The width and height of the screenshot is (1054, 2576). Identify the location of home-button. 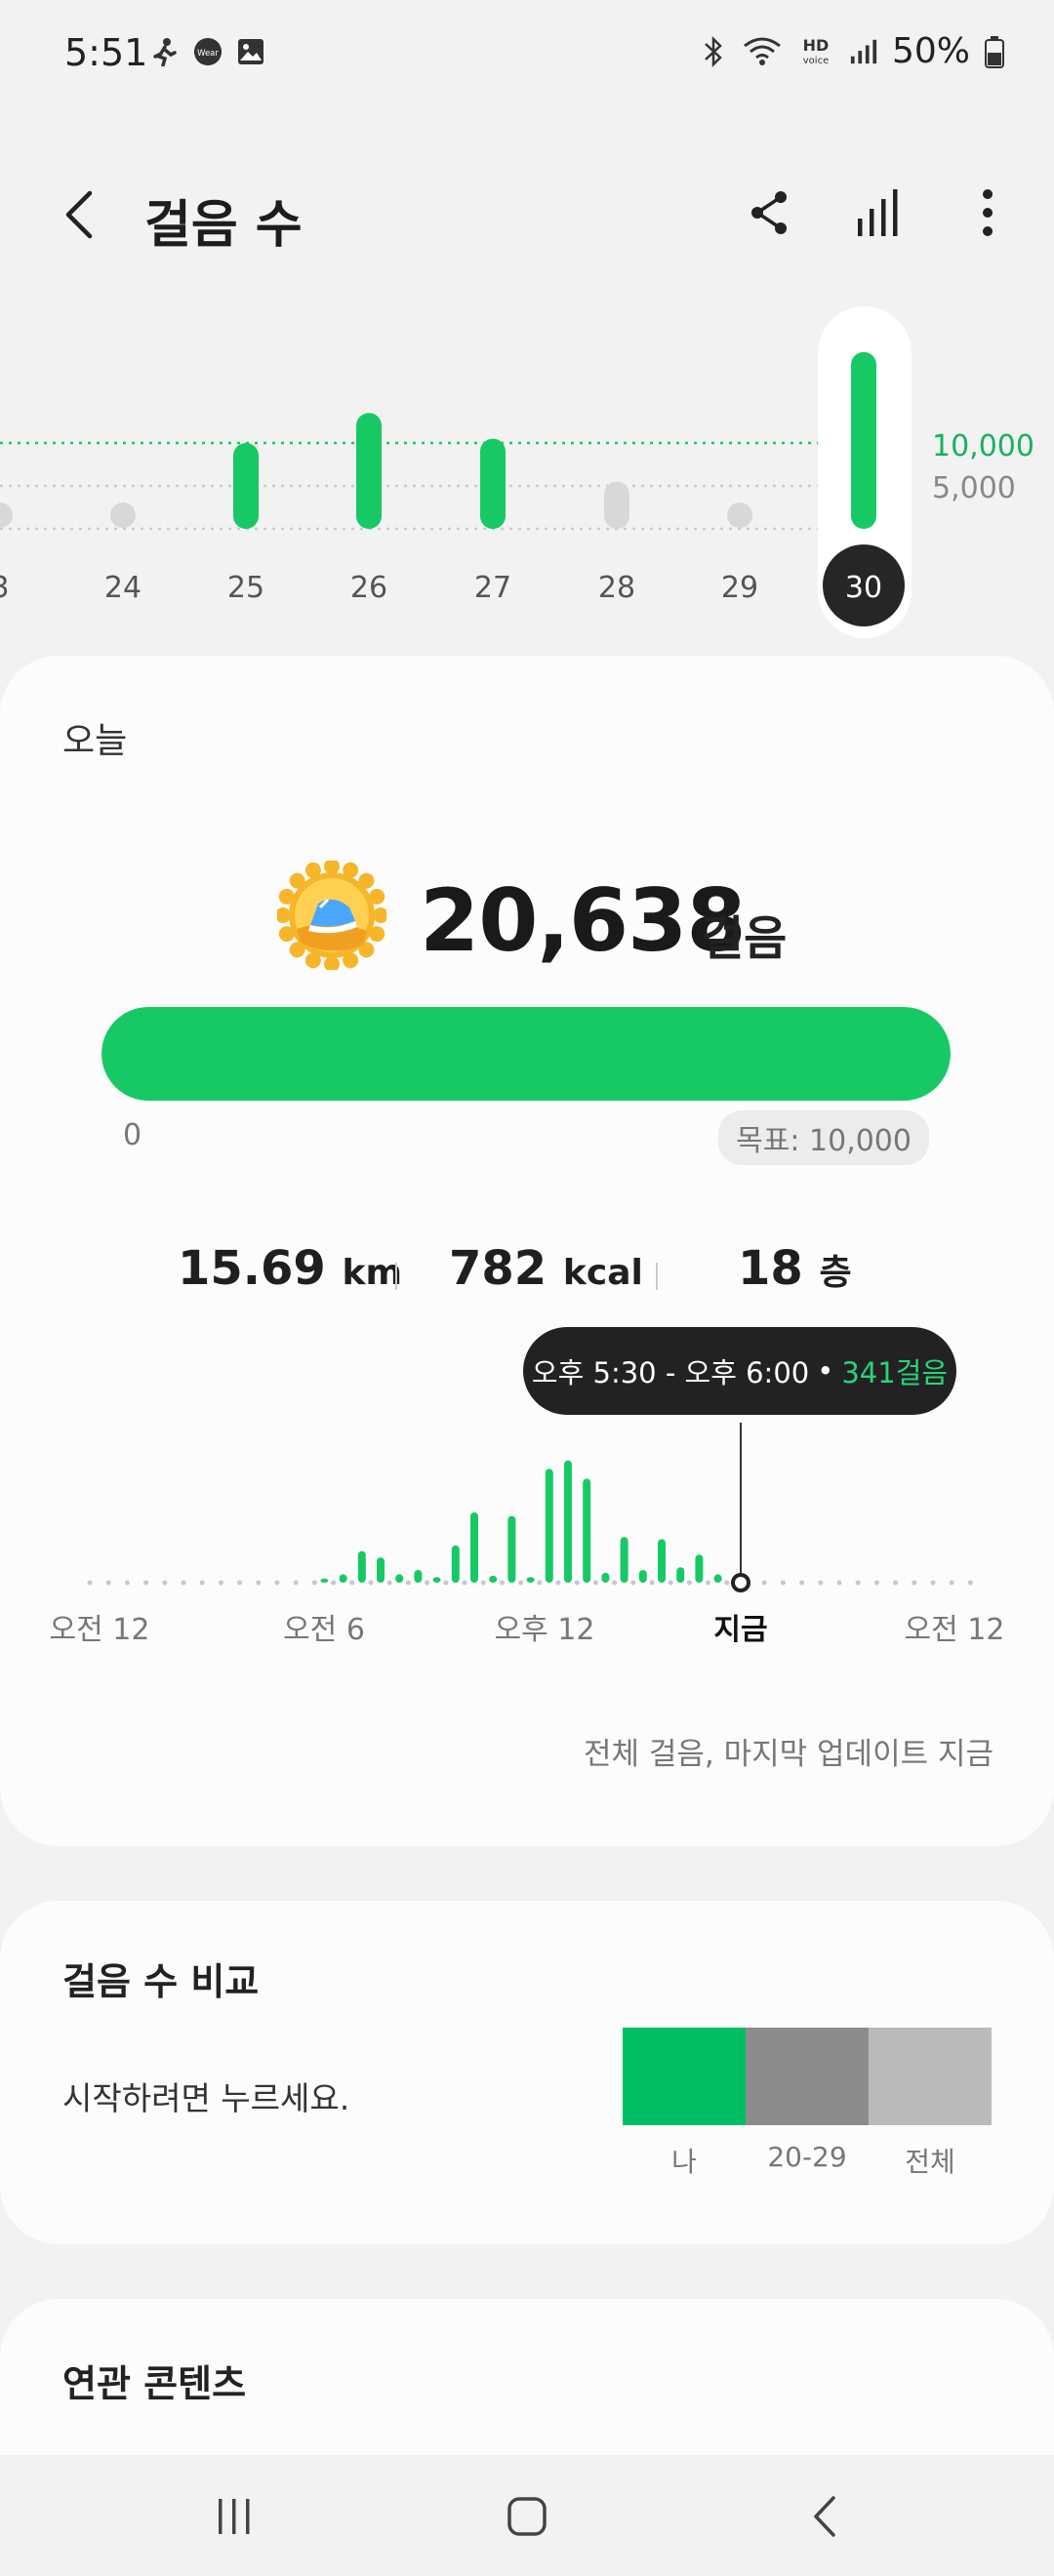
(527, 2516).